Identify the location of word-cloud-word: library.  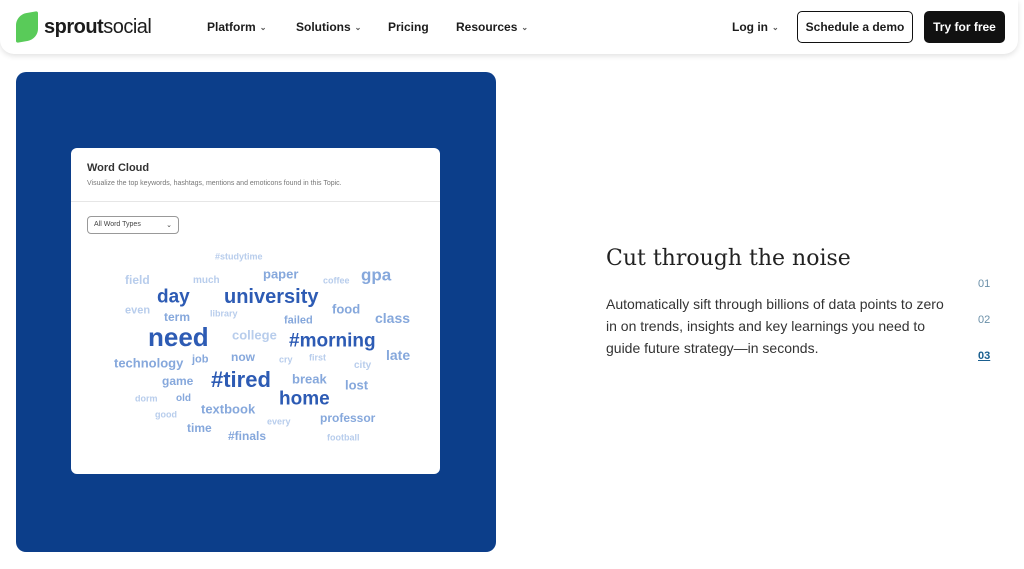
(224, 313).